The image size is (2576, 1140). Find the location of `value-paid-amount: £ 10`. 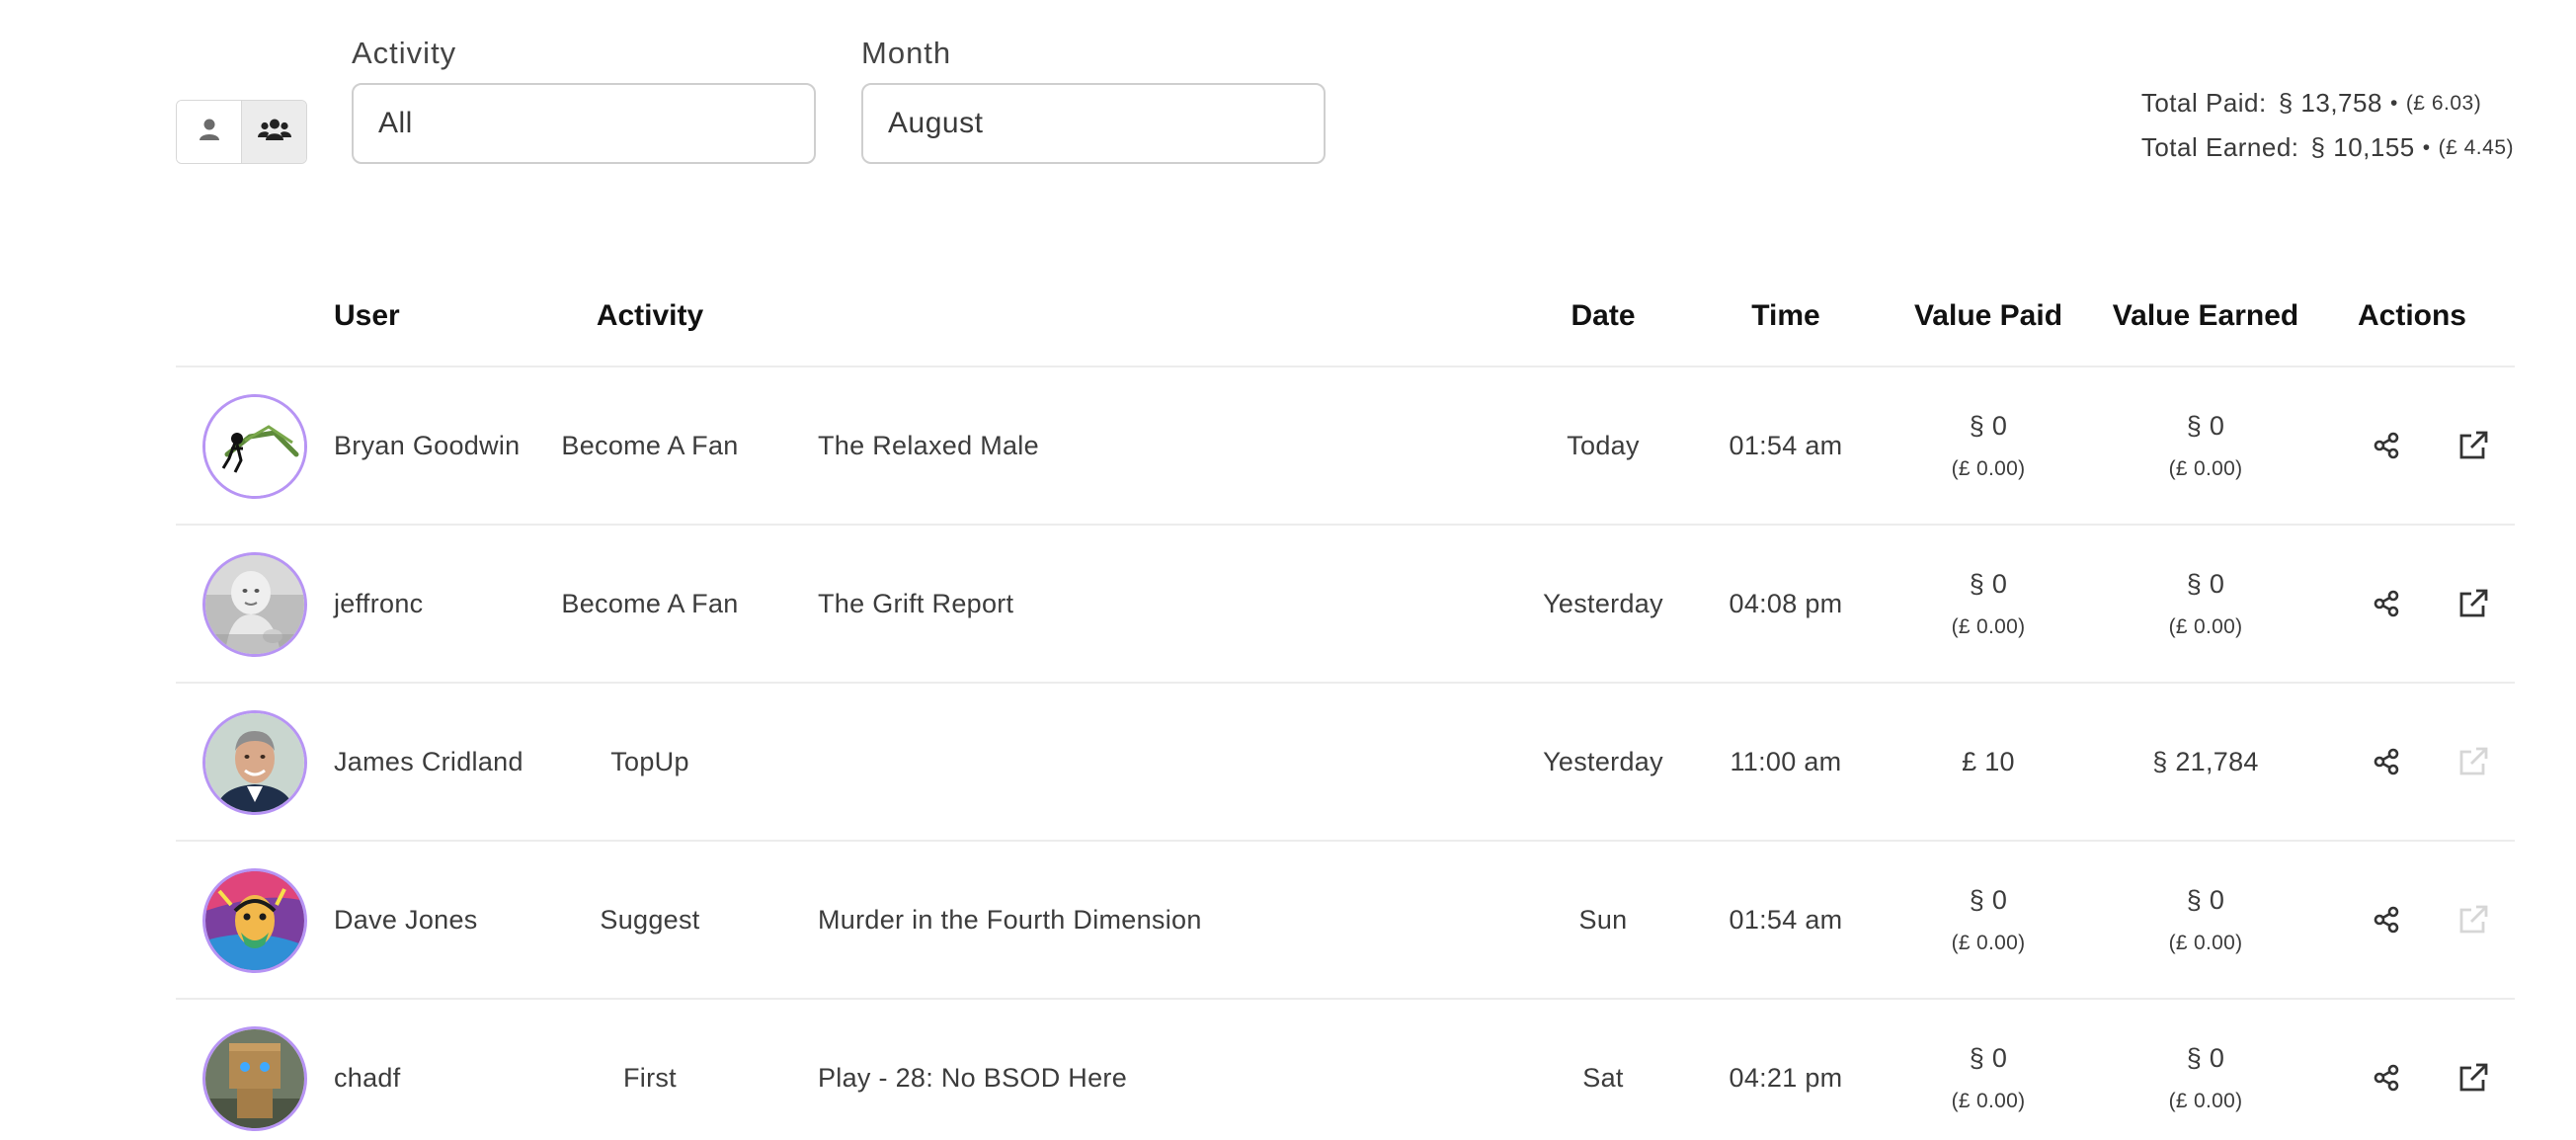

value-paid-amount: £ 10 is located at coordinates (1988, 761).